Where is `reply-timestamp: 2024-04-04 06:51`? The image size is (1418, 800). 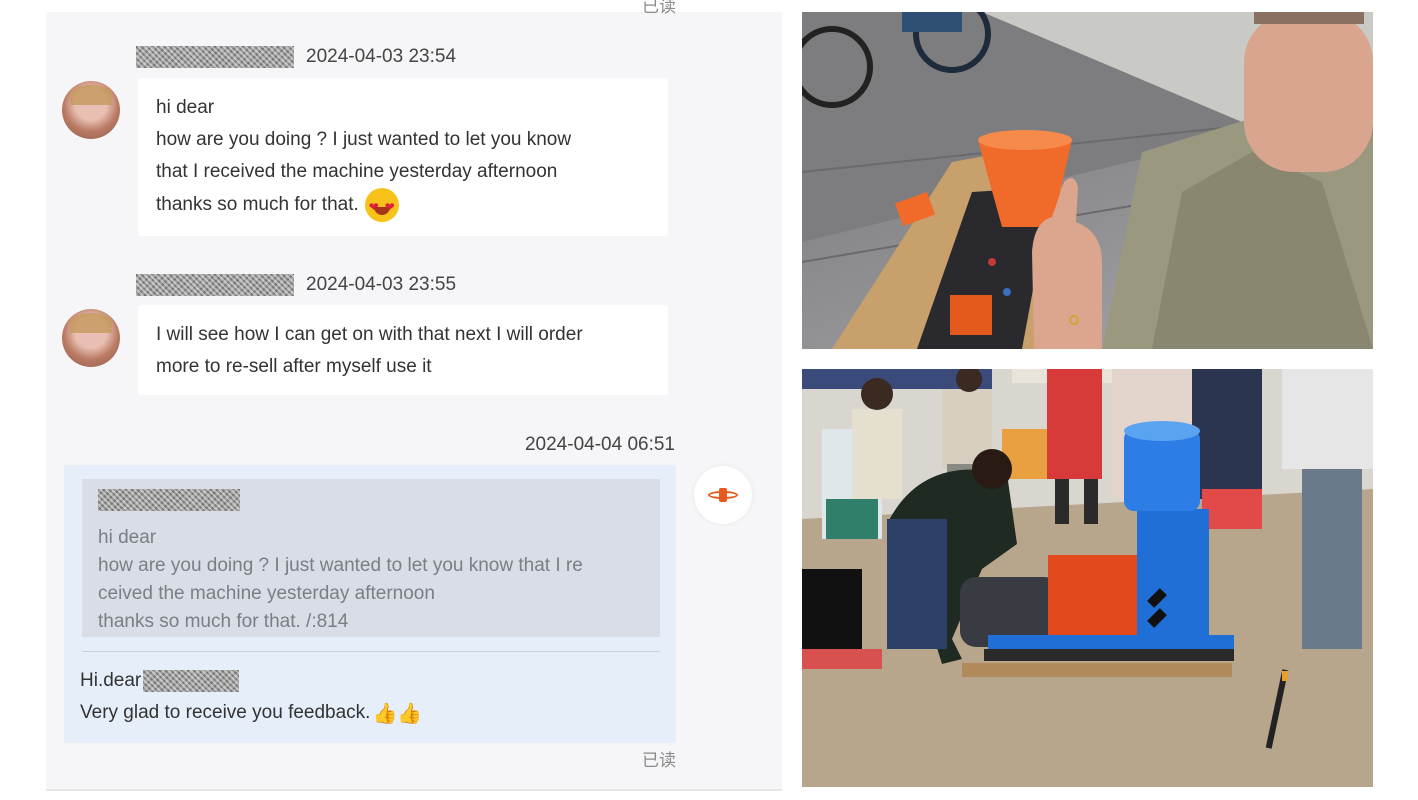 reply-timestamp: 2024-04-04 06:51 is located at coordinates (599, 444).